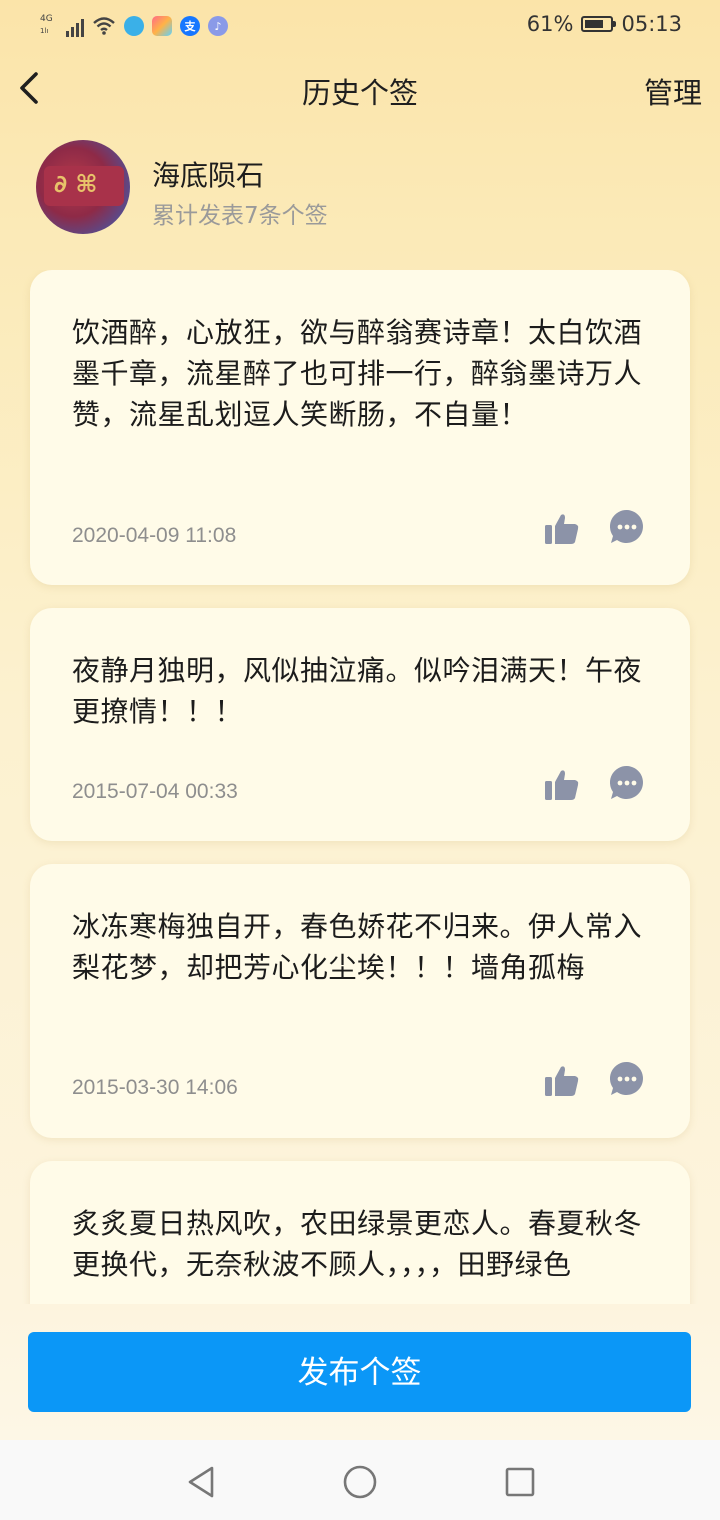 The width and height of the screenshot is (720, 1520). I want to click on alipay-icon: 支, so click(190, 26).